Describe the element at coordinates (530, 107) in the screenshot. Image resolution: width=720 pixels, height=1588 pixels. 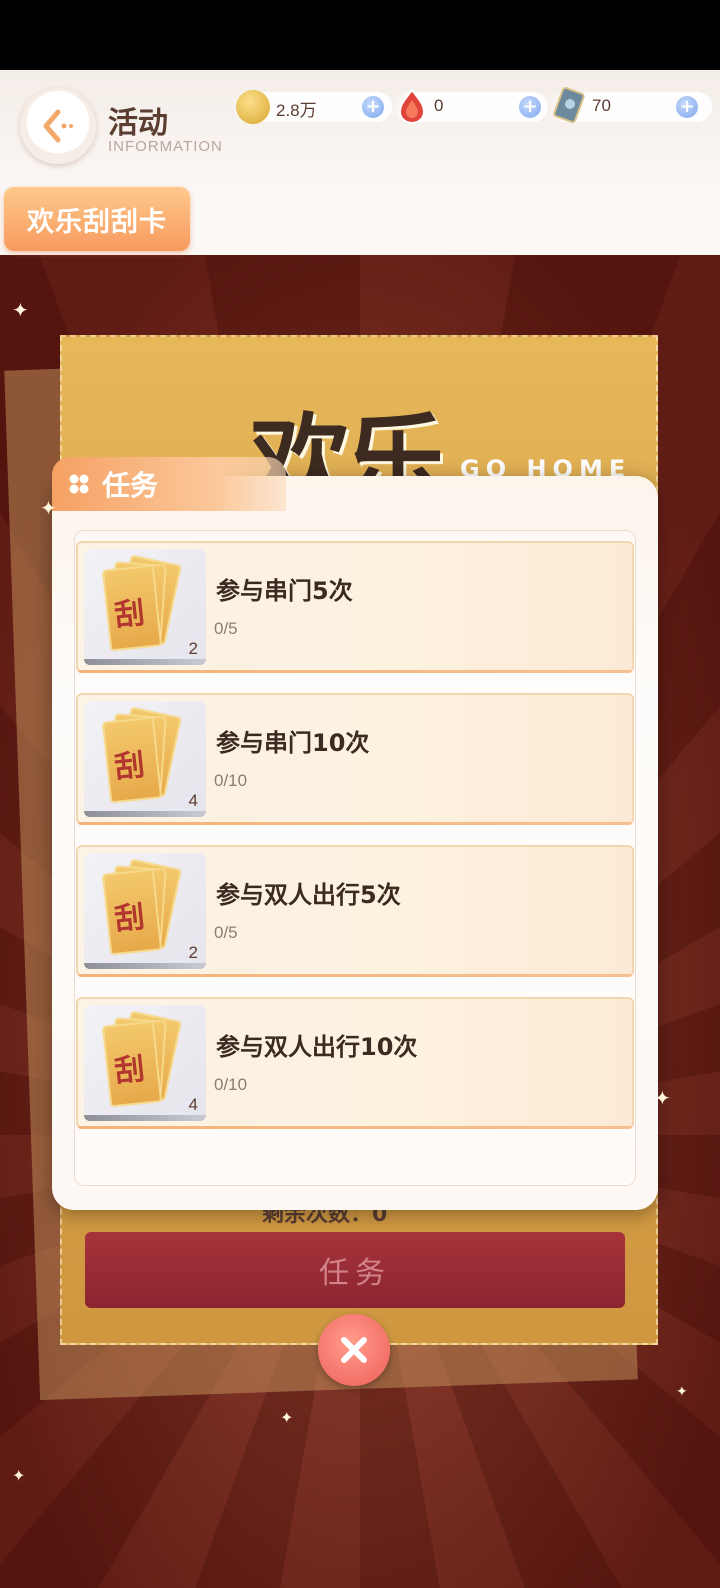
I see `gem-add-button: +` at that location.